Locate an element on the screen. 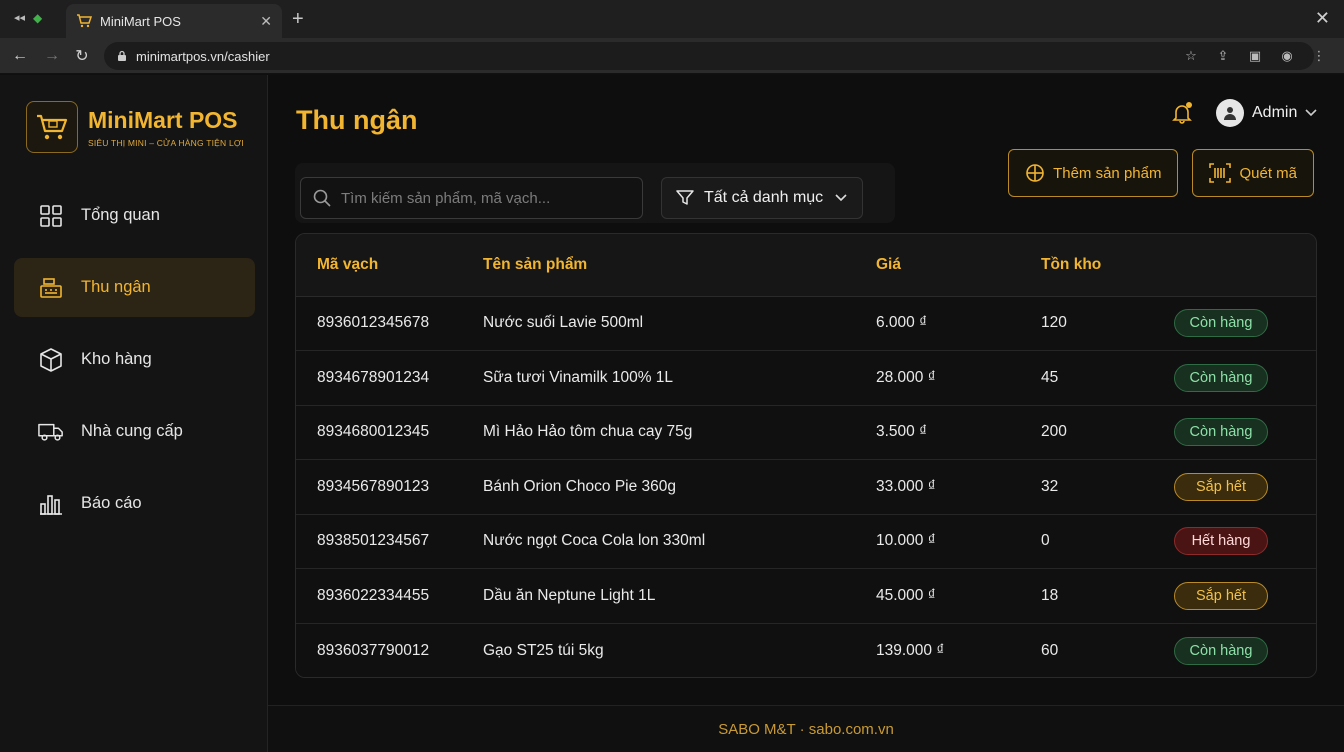  browser-tab: MiniMart POS ✕ is located at coordinates (174, 21).